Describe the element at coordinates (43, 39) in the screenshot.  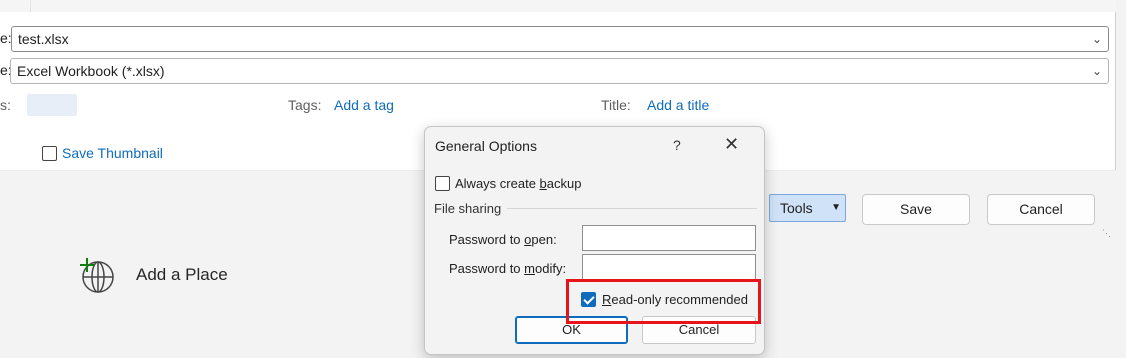
I see `filename-value: test.xlsx` at that location.